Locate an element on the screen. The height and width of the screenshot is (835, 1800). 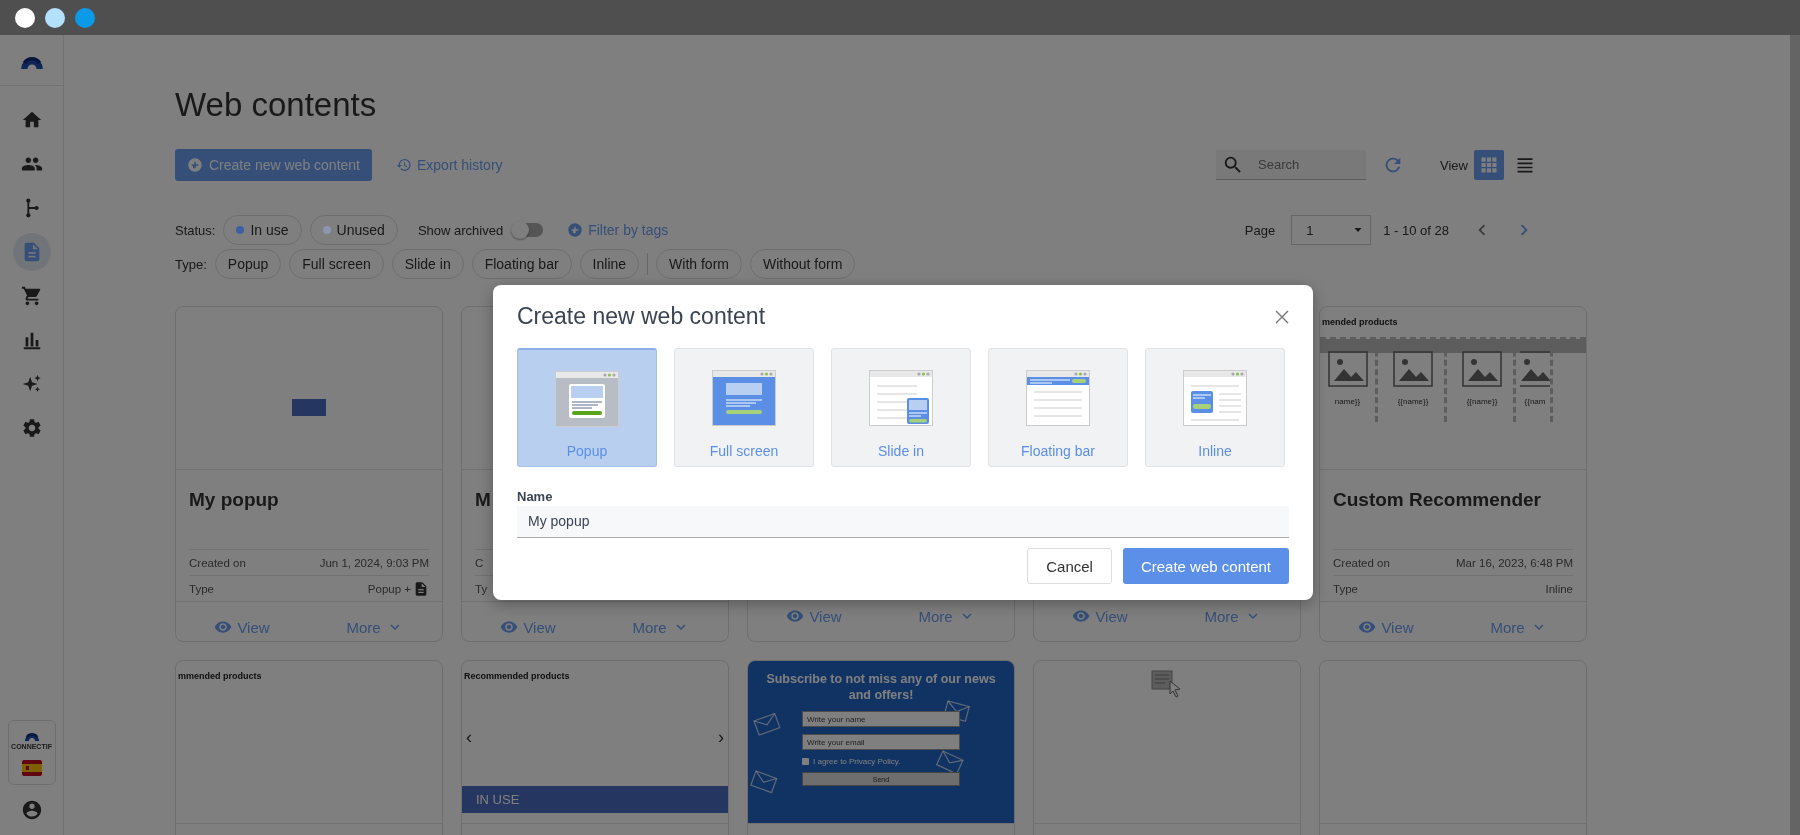
page-select: 1 is located at coordinates (1331, 230).